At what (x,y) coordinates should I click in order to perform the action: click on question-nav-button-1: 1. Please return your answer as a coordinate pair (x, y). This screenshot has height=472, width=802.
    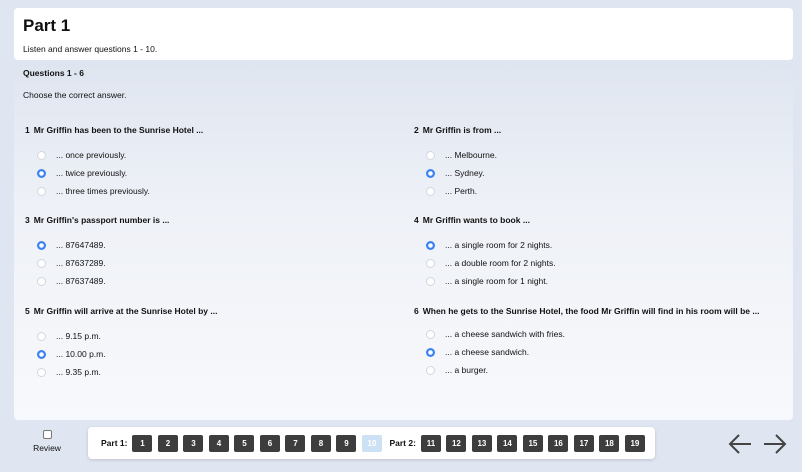
    Looking at the image, I should click on (142, 443).